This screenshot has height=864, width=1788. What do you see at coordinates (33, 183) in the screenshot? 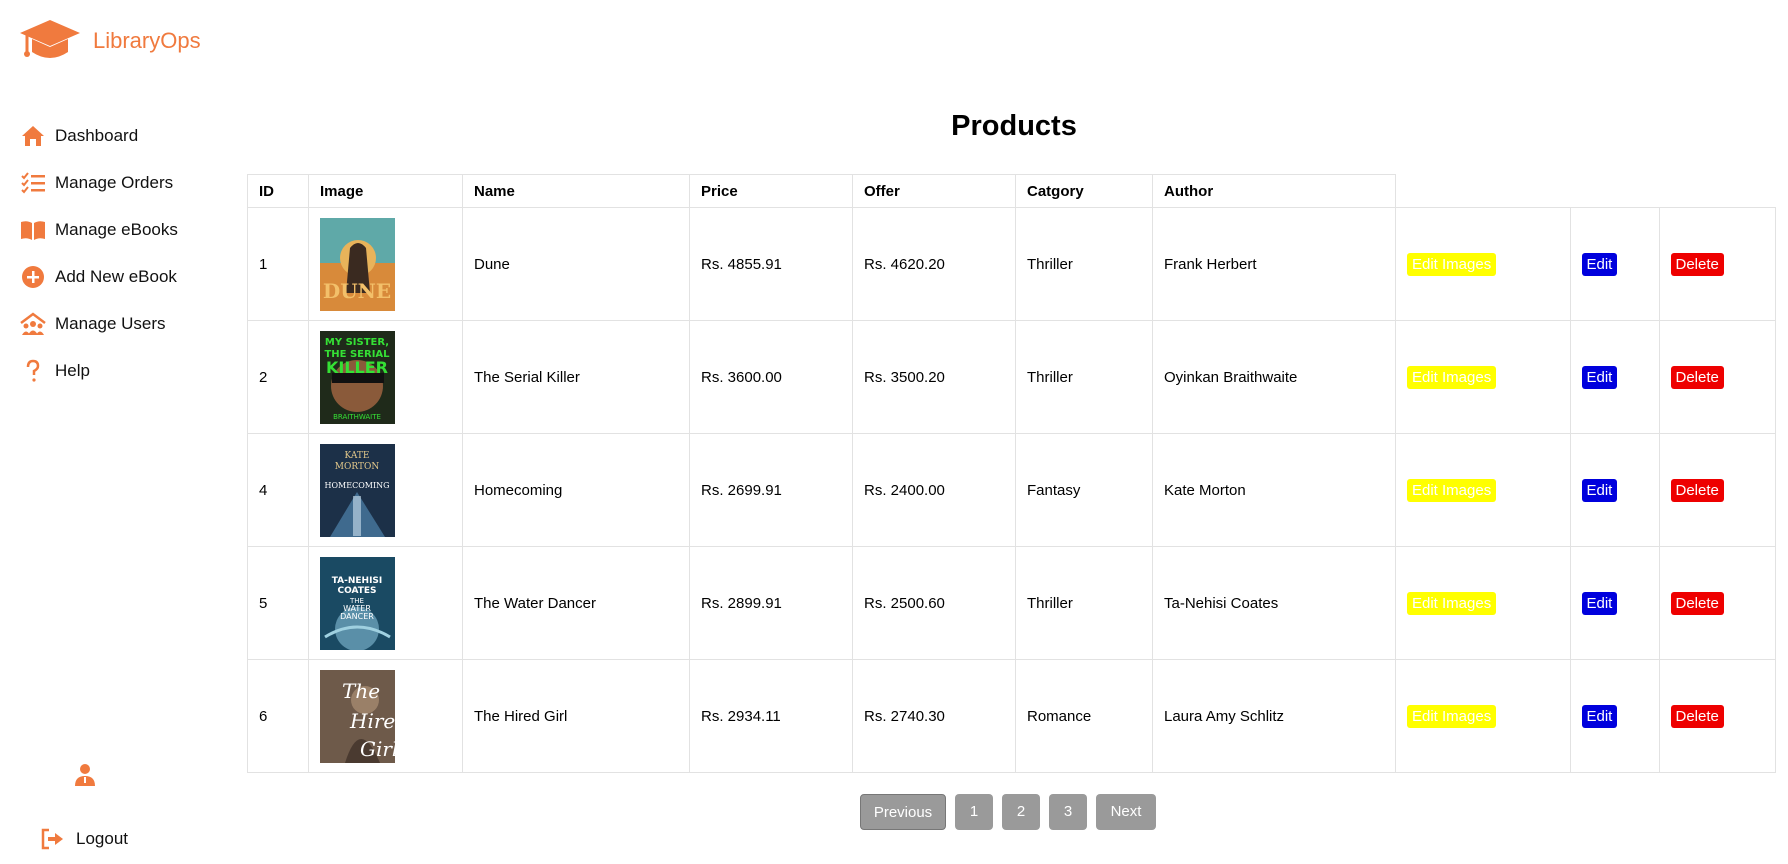
I see `checklist-icon` at bounding box center [33, 183].